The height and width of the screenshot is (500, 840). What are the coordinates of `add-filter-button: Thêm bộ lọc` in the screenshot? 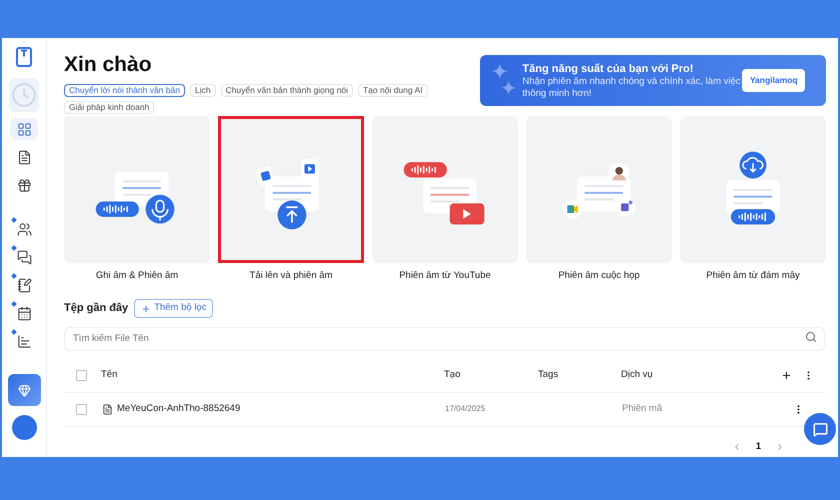 It's located at (174, 308).